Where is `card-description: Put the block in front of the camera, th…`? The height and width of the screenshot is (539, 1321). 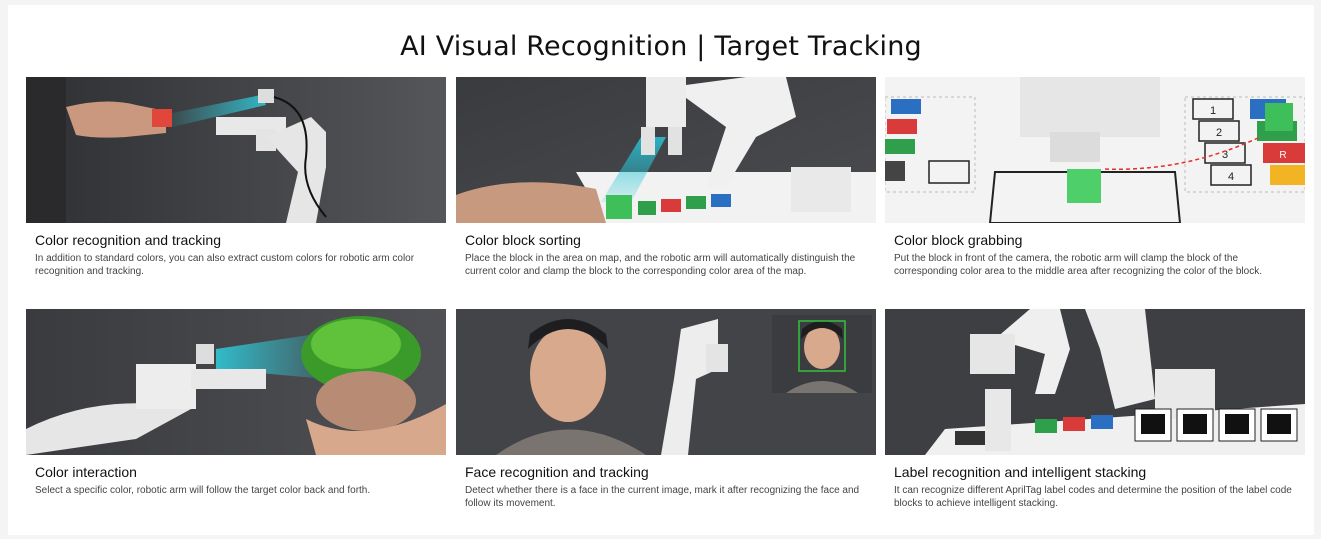
card-description: Put the block in front of the camera, th… is located at coordinates (1078, 265).